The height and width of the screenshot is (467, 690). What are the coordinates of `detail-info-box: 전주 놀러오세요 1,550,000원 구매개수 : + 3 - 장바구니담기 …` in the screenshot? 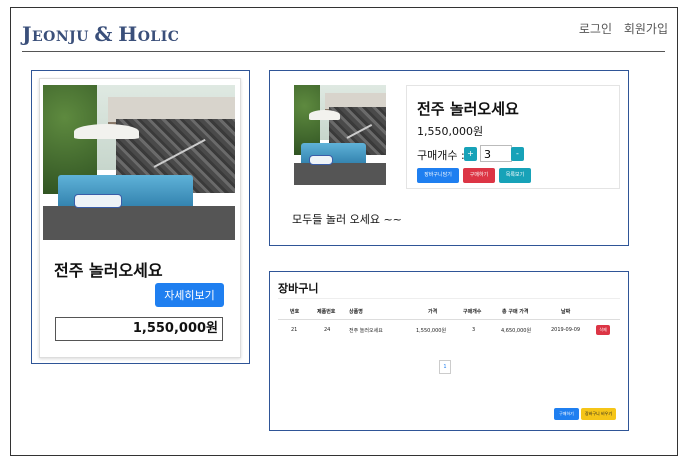 It's located at (513, 137).